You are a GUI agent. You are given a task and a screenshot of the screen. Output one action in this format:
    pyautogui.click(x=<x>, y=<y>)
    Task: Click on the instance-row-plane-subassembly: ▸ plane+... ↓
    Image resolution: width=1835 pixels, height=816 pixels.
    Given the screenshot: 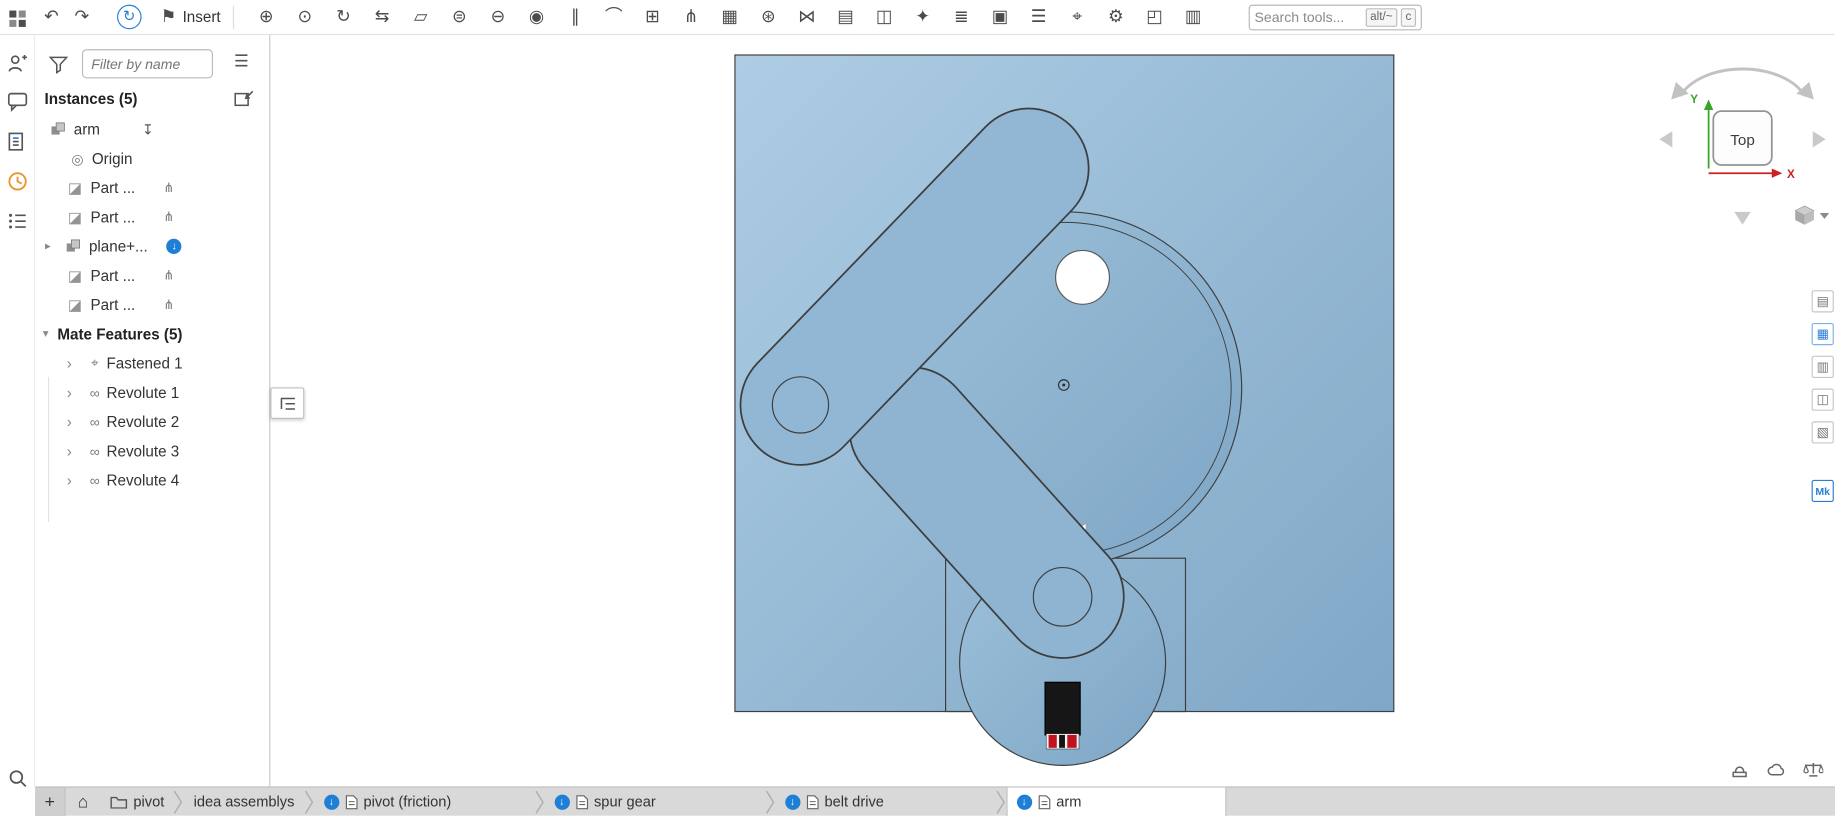 What is the action you would take?
    pyautogui.click(x=152, y=246)
    